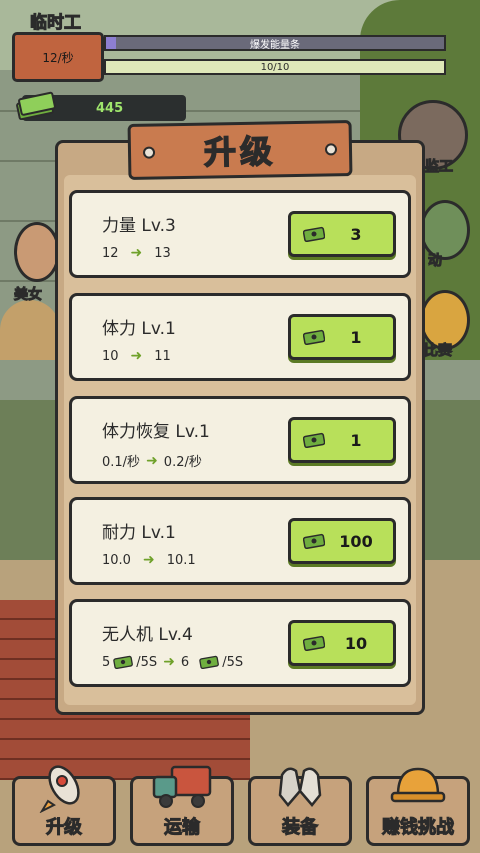 The height and width of the screenshot is (853, 480). Describe the element at coordinates (240, 643) in the screenshot. I see `upgrade-card-drone: 无人机 Lv.4 5 /5S ➜ 6 /5S 10` at that location.